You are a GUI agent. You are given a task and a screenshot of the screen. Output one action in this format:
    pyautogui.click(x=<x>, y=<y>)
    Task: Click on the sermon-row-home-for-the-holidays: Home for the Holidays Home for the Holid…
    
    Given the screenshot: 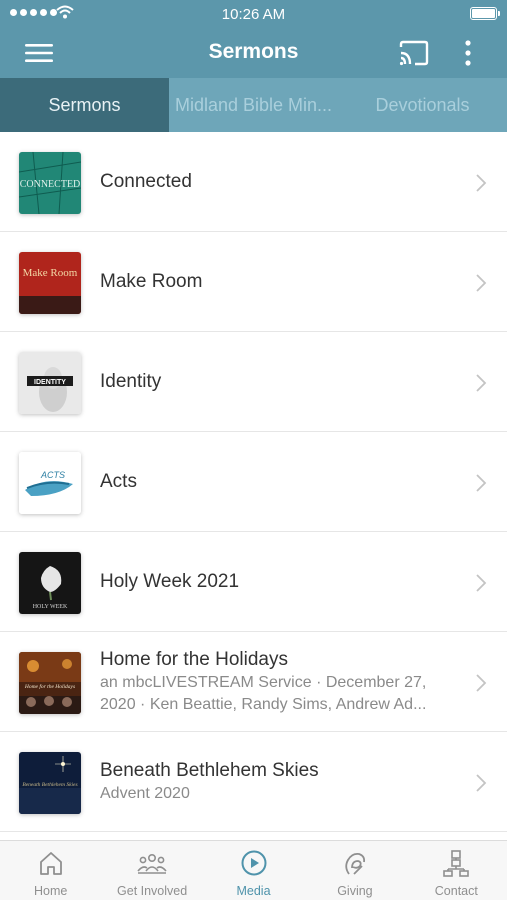 What is the action you would take?
    pyautogui.click(x=253, y=682)
    